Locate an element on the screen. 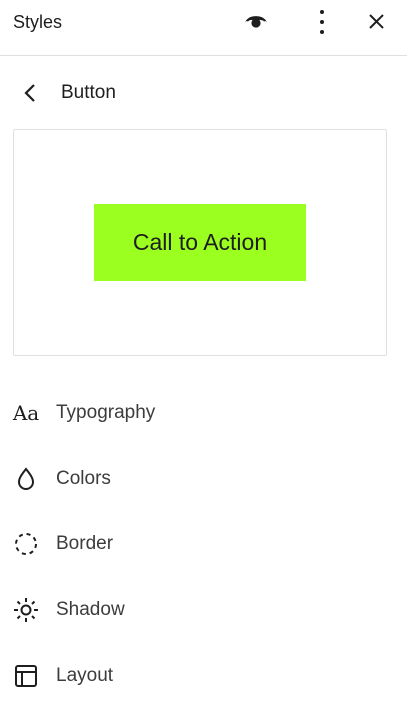 The height and width of the screenshot is (704, 407). menu-item-colors: Colors is located at coordinates (203, 479).